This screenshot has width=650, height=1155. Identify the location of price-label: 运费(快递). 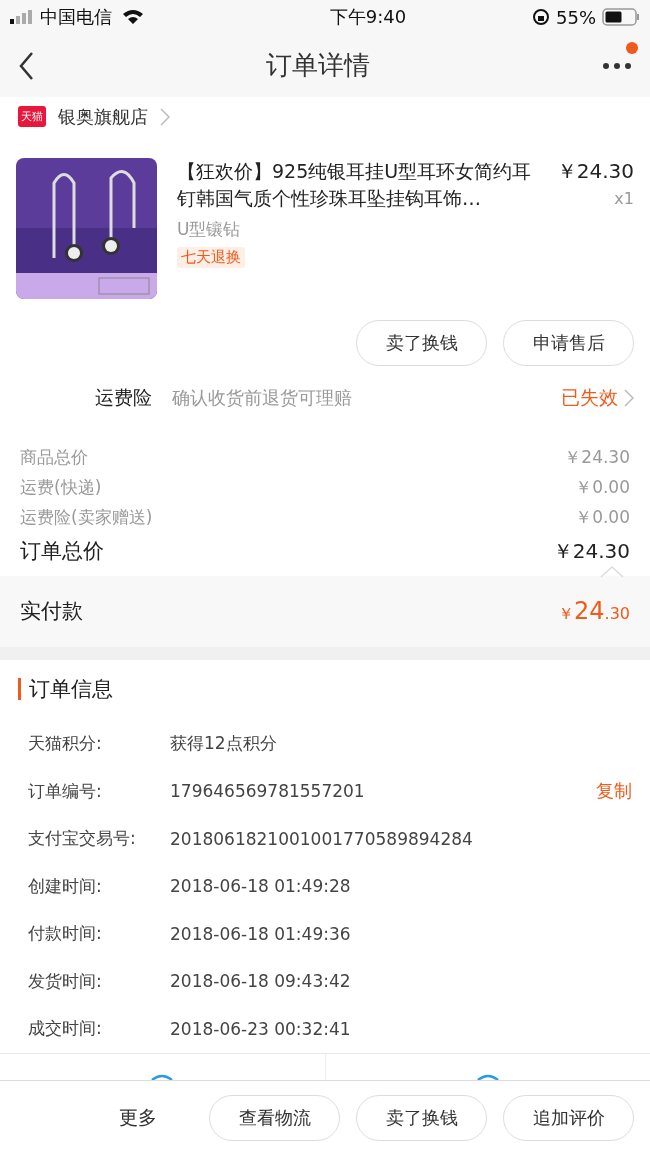
(61, 487).